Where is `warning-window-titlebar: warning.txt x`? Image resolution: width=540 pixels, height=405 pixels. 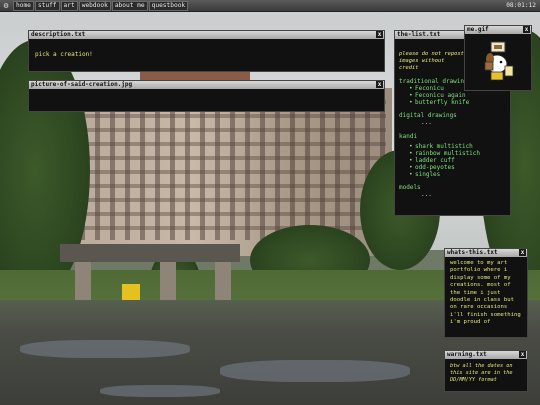 warning-window-titlebar: warning.txt x is located at coordinates (486, 355).